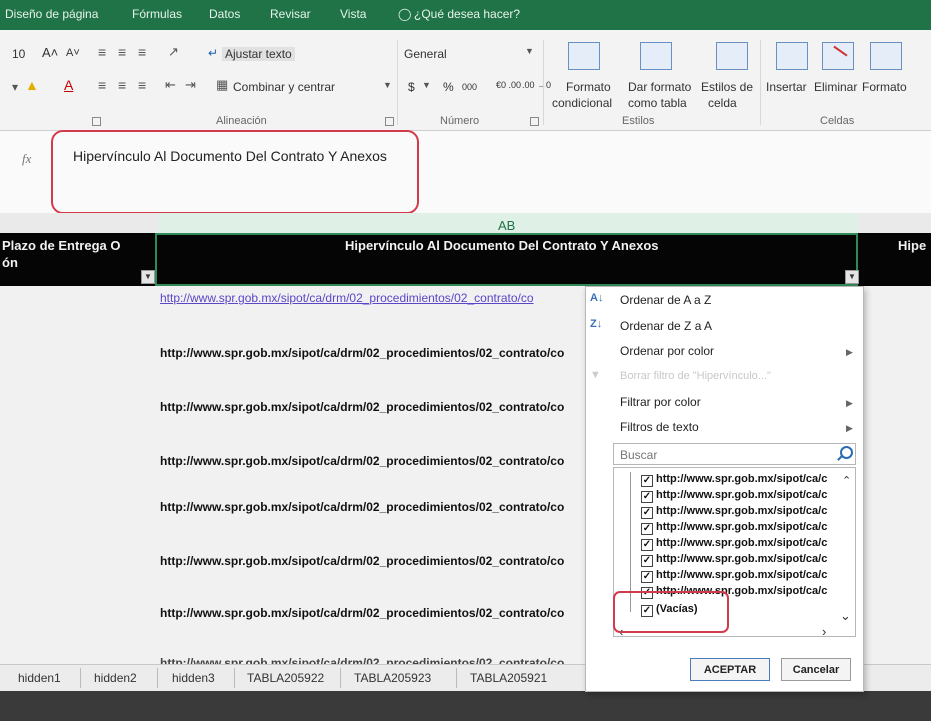  Describe the element at coordinates (824, 631) in the screenshot. I see `scroll-right-icon: ›` at that location.